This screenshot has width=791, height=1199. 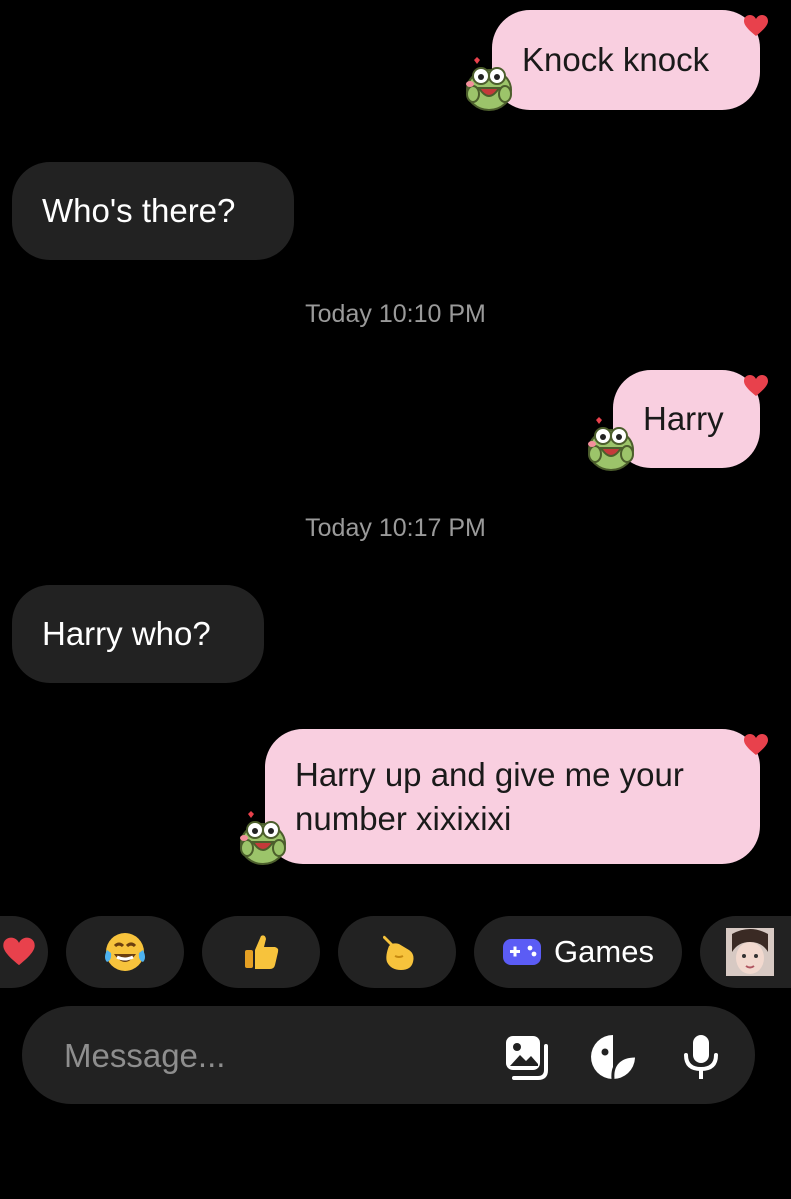 I want to click on incoming-message: Harry who?, so click(x=138, y=634).